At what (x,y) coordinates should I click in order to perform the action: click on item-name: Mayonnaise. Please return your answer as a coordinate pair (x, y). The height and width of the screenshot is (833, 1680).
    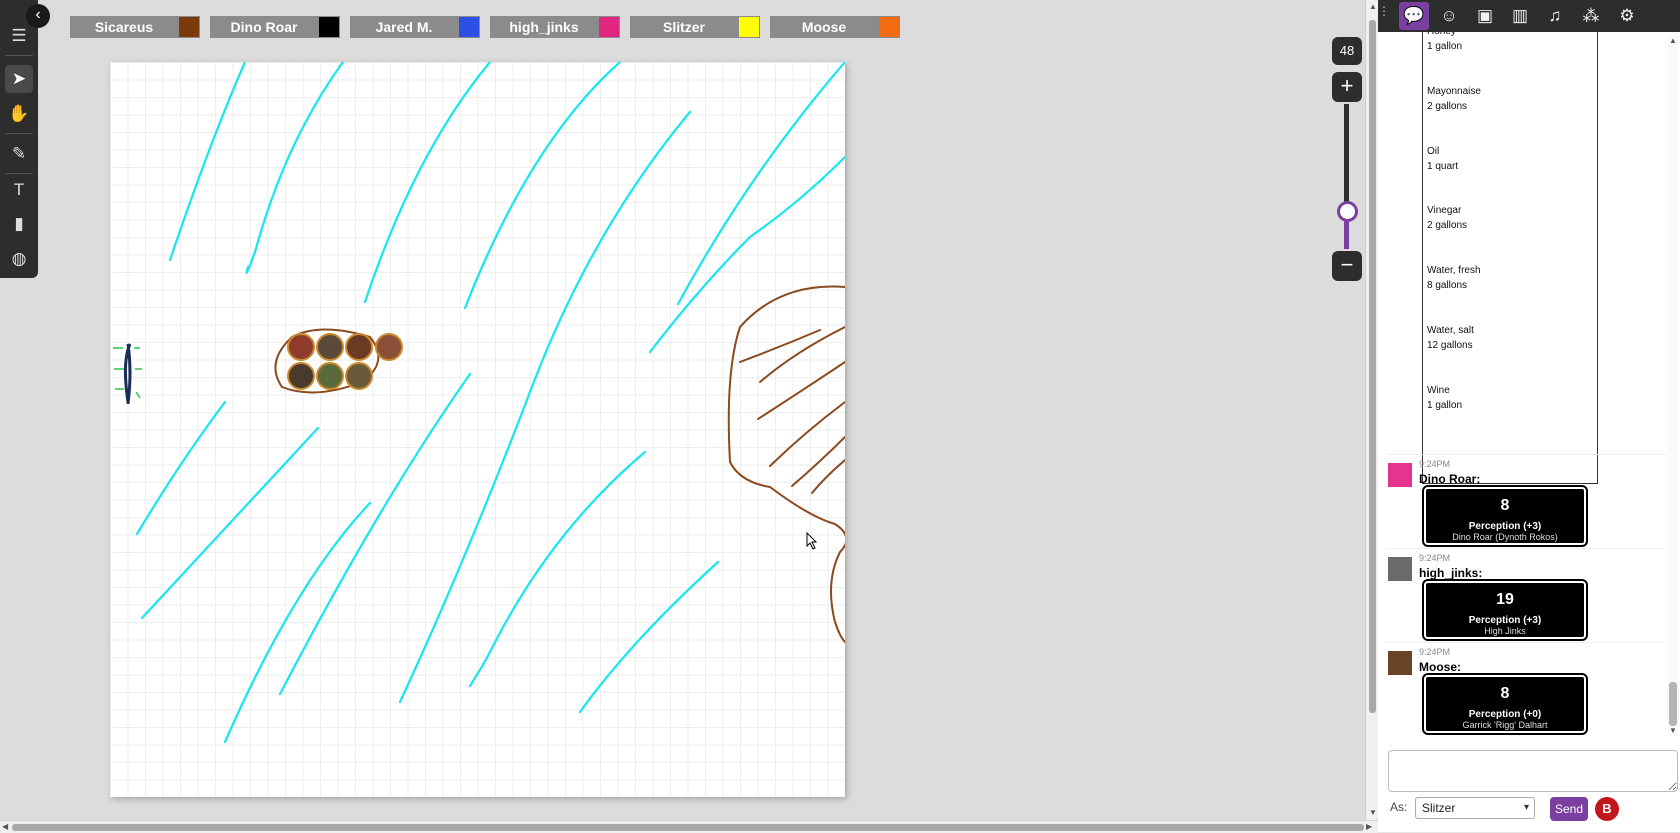
    Looking at the image, I should click on (1454, 91).